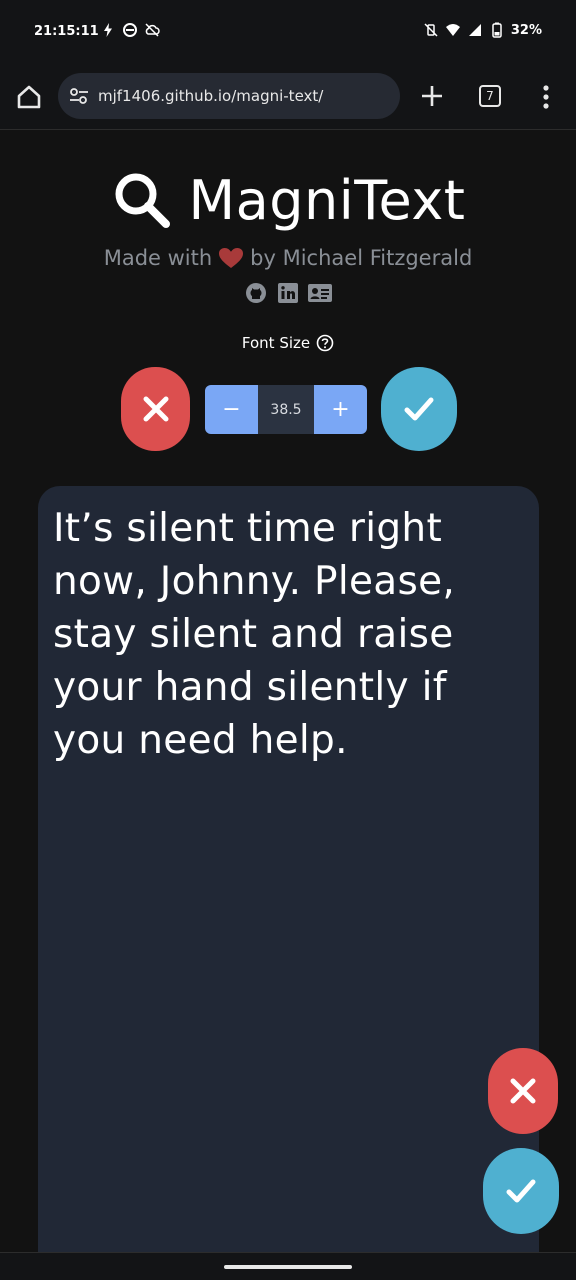 This screenshot has width=576, height=1280. Describe the element at coordinates (288, 32) in the screenshot. I see `status-bar: 21:15:11 32%` at that location.